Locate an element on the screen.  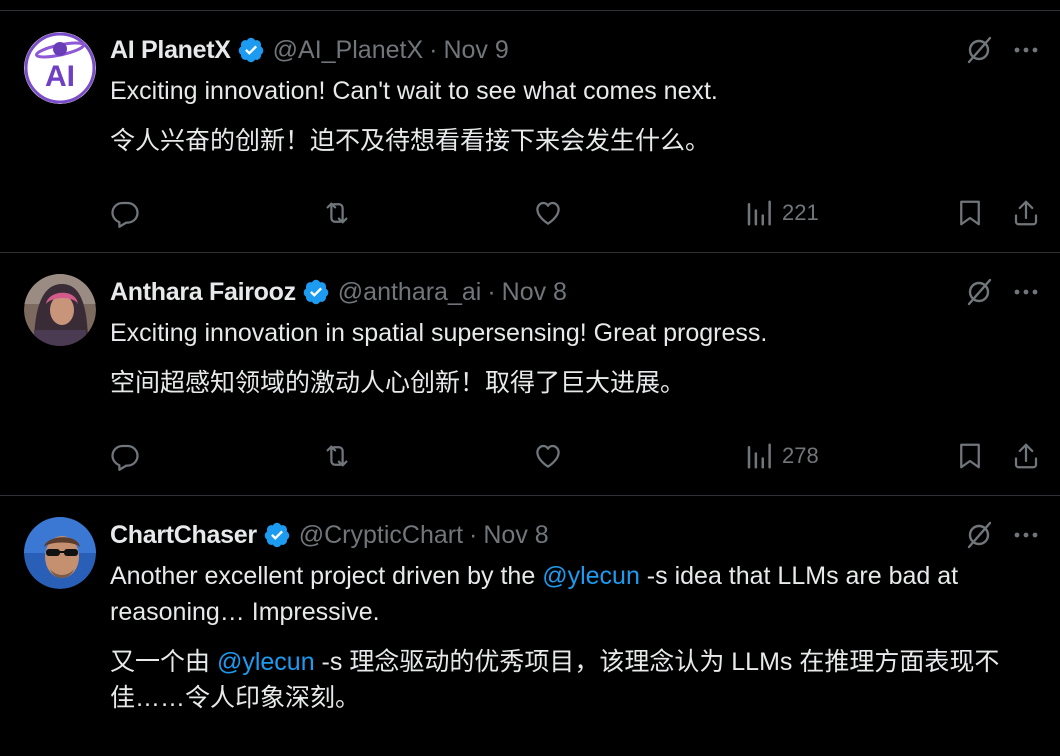
text-segment: Another excellent project driven by the is located at coordinates (326, 576).